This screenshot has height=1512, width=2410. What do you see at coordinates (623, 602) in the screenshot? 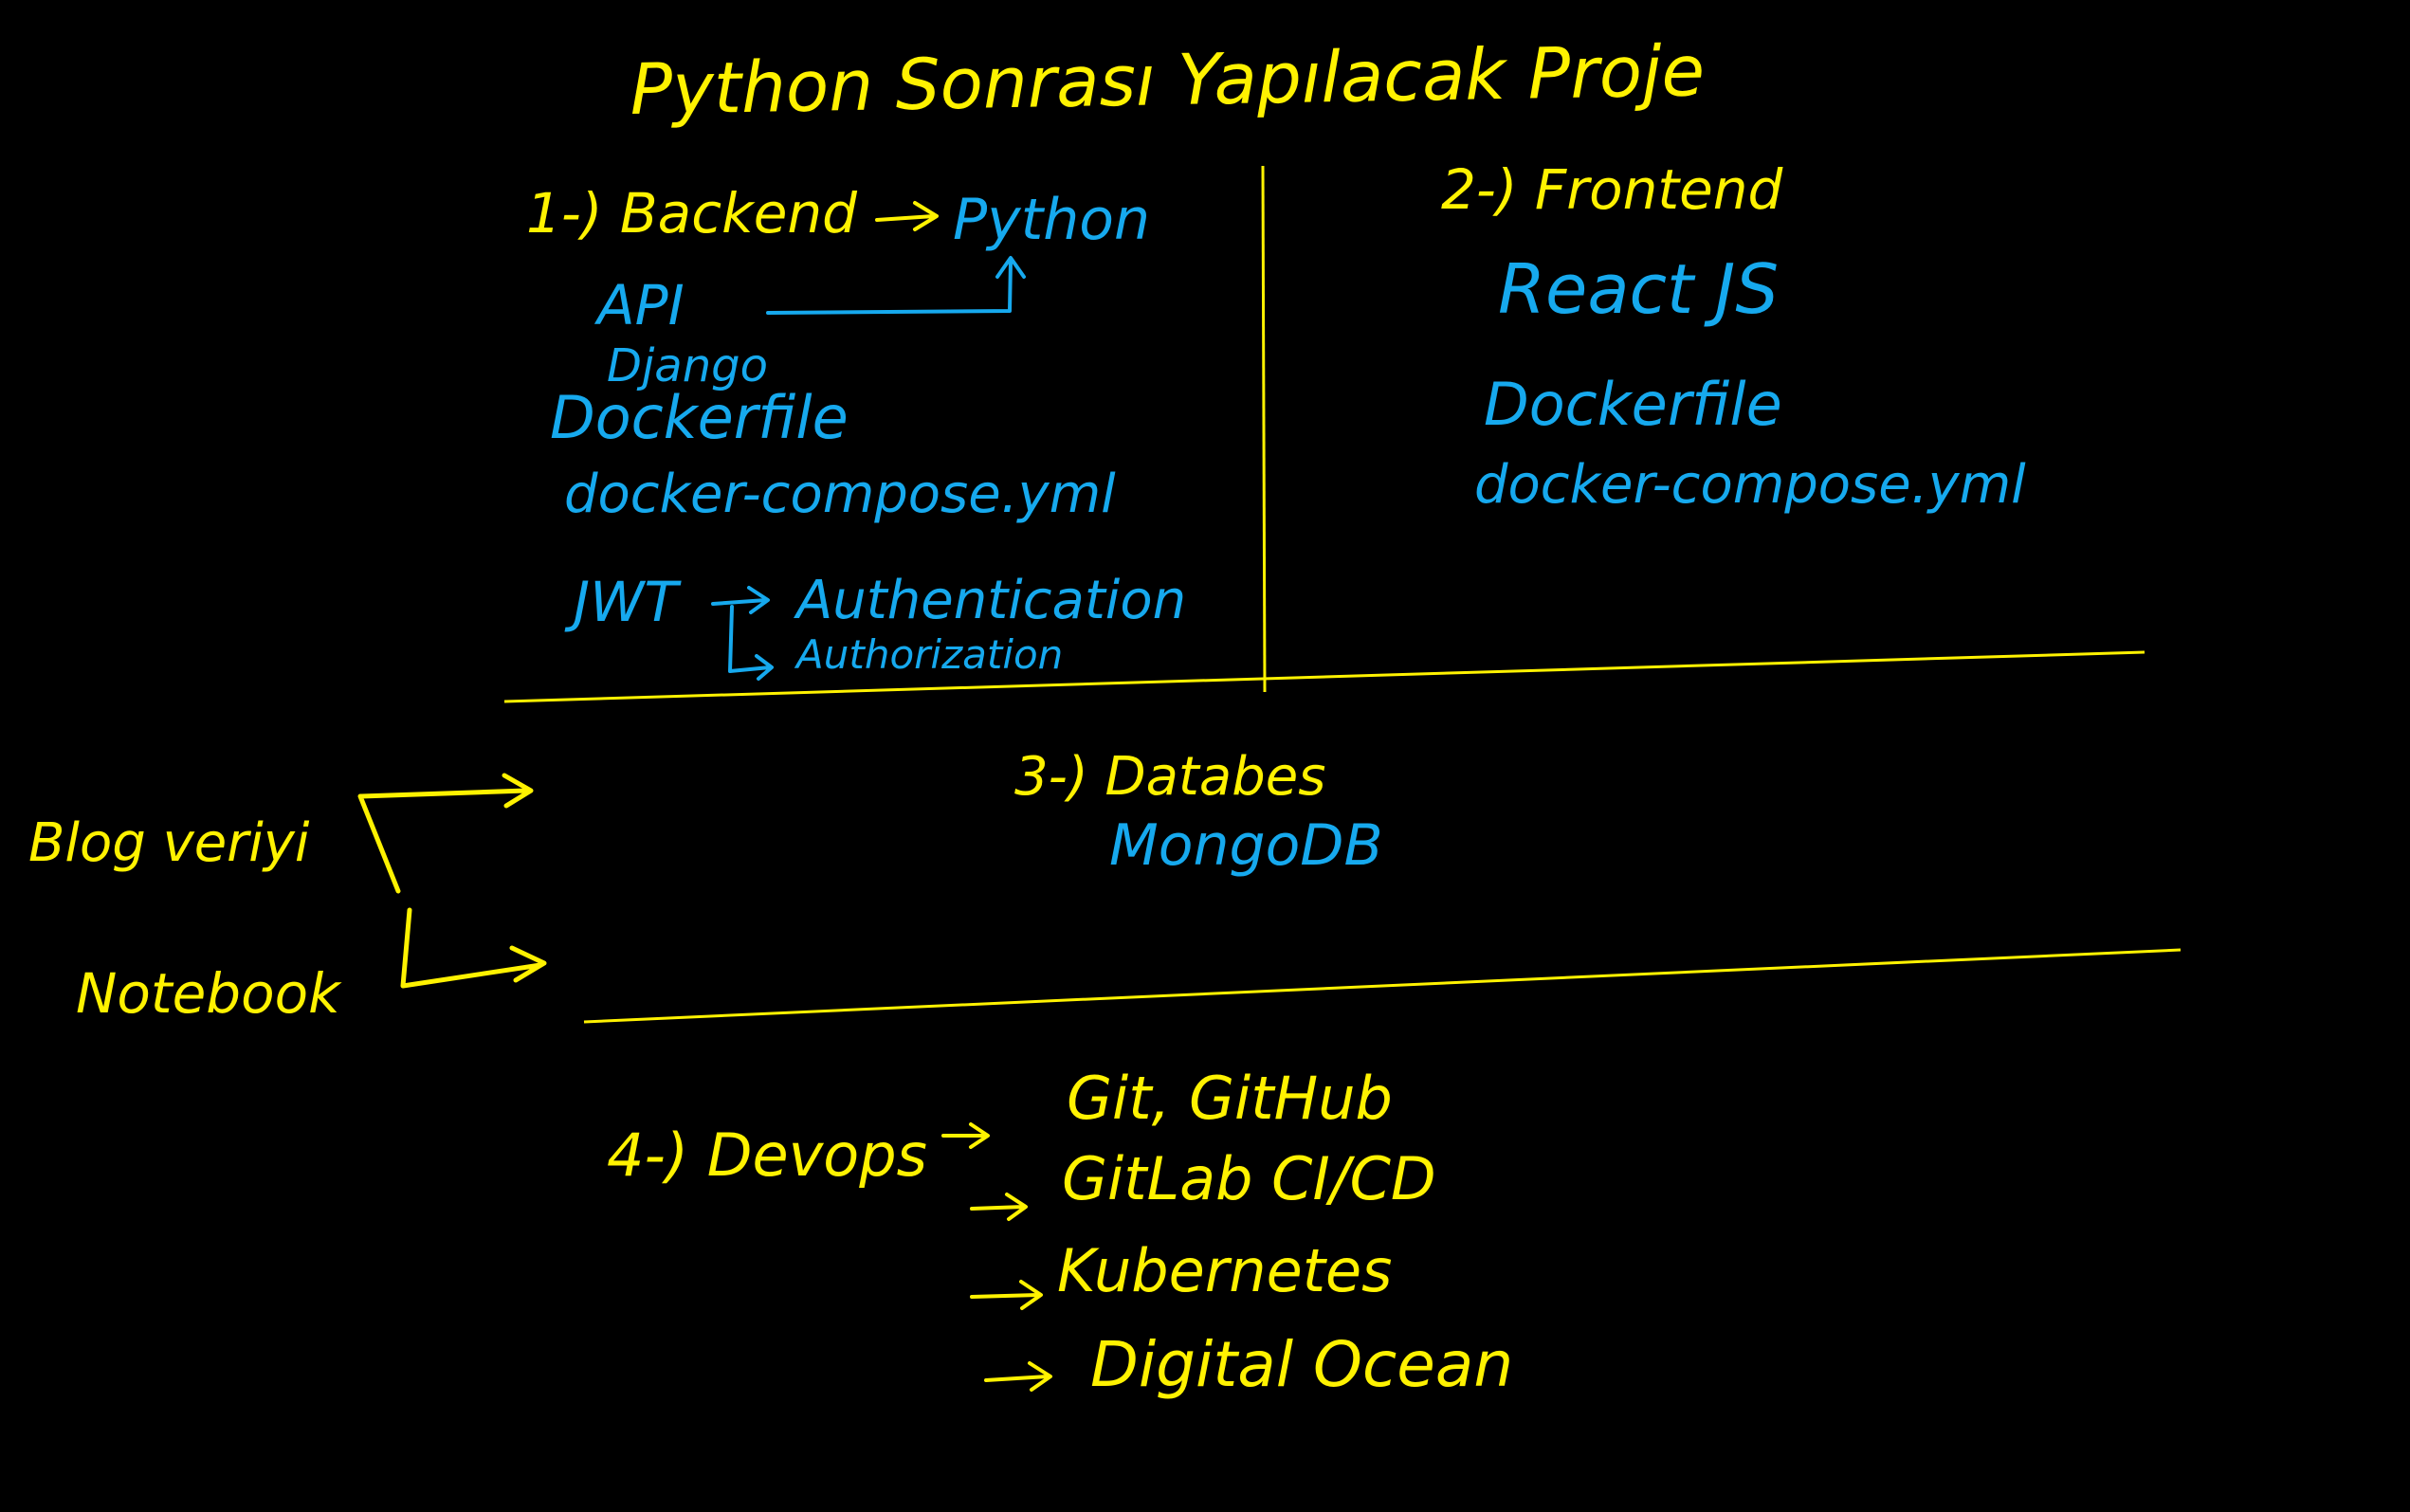
I see `backend-item-jwt: JWT` at bounding box center [623, 602].